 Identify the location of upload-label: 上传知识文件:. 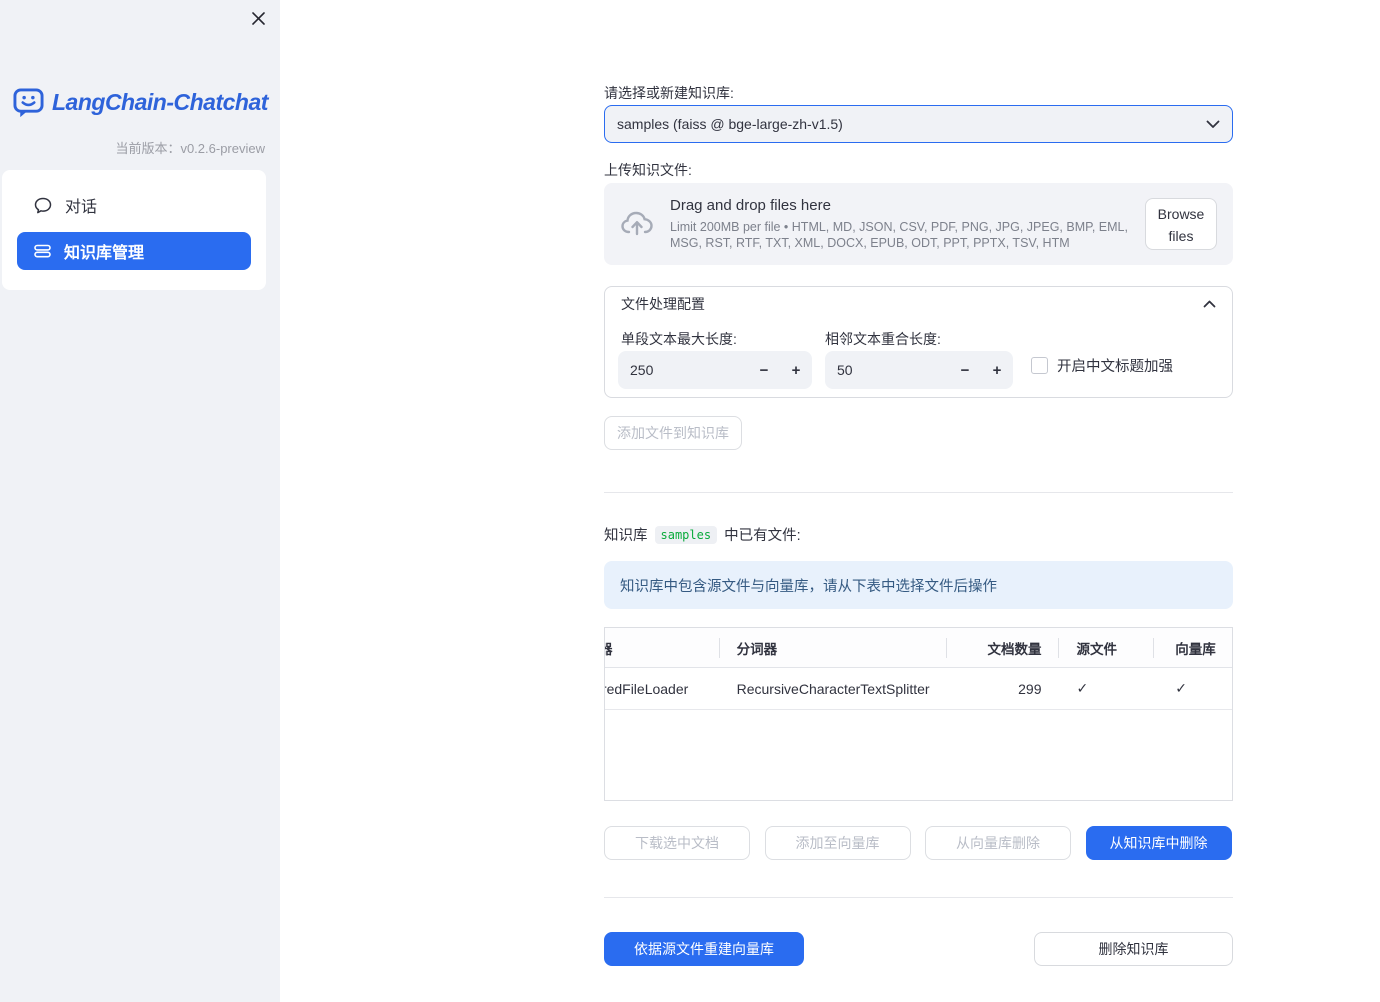
(648, 170).